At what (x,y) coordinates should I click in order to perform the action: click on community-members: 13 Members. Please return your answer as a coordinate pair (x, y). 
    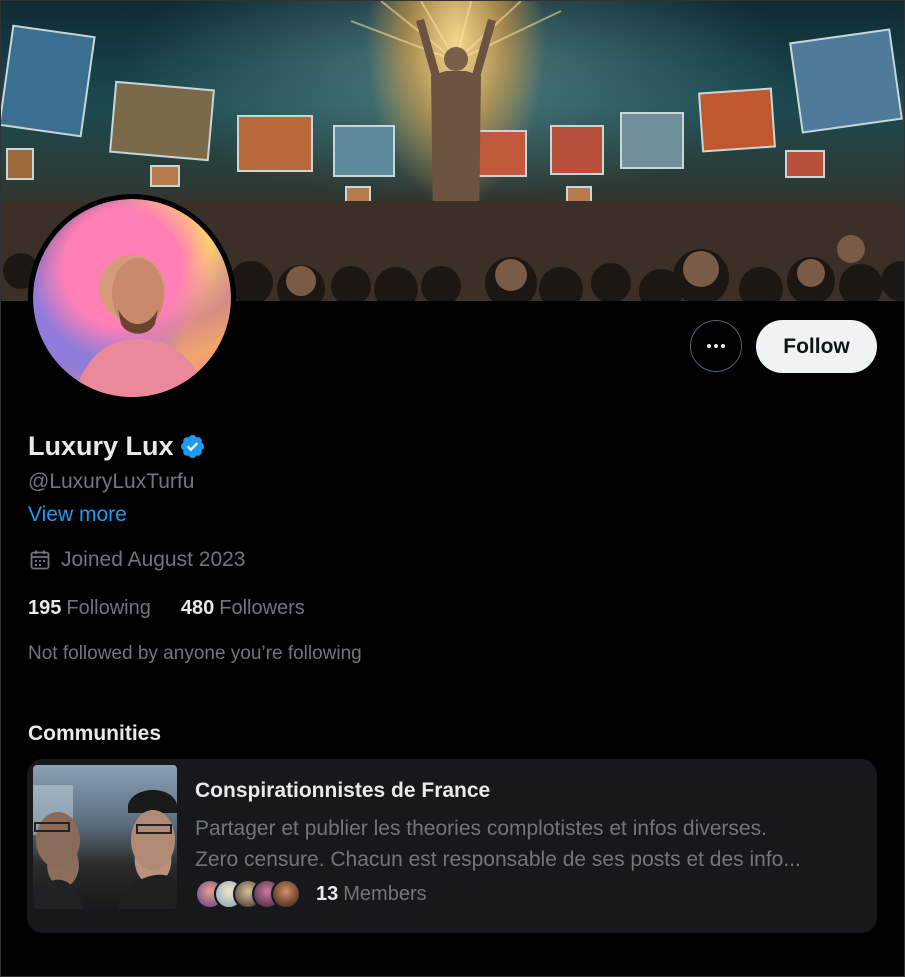
    Looking at the image, I should click on (311, 894).